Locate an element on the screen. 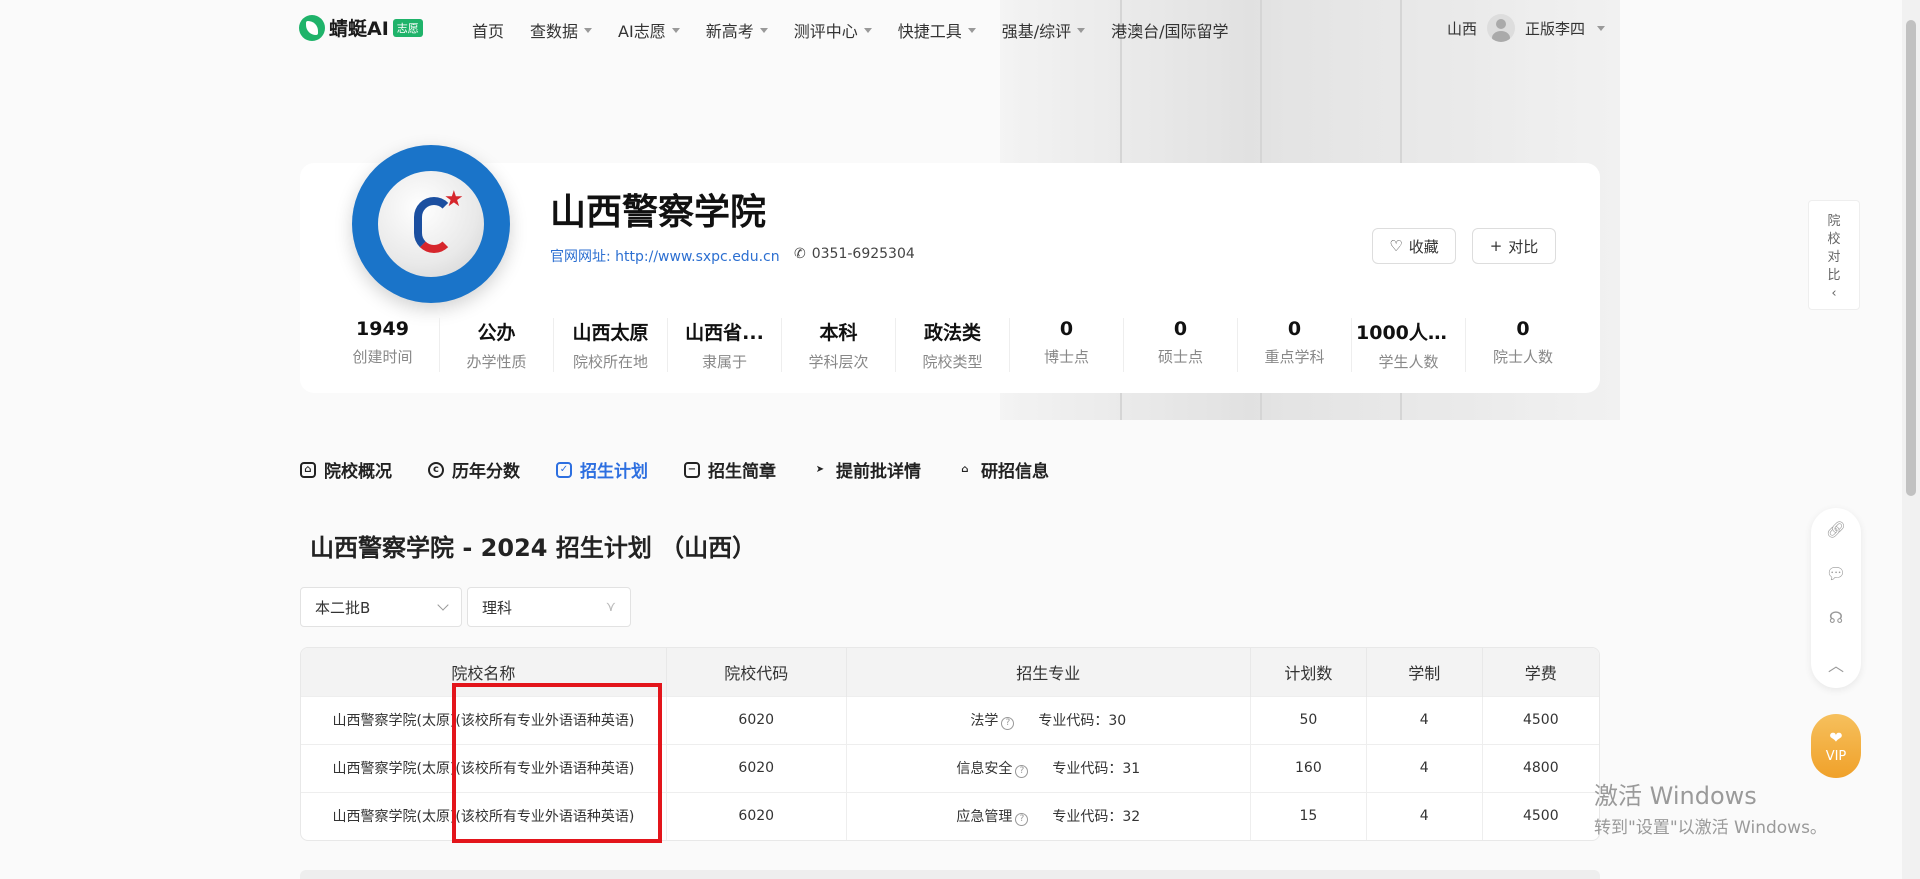 Image resolution: width=1920 pixels, height=879 pixels. filter-icon: ⋎ is located at coordinates (610, 607).